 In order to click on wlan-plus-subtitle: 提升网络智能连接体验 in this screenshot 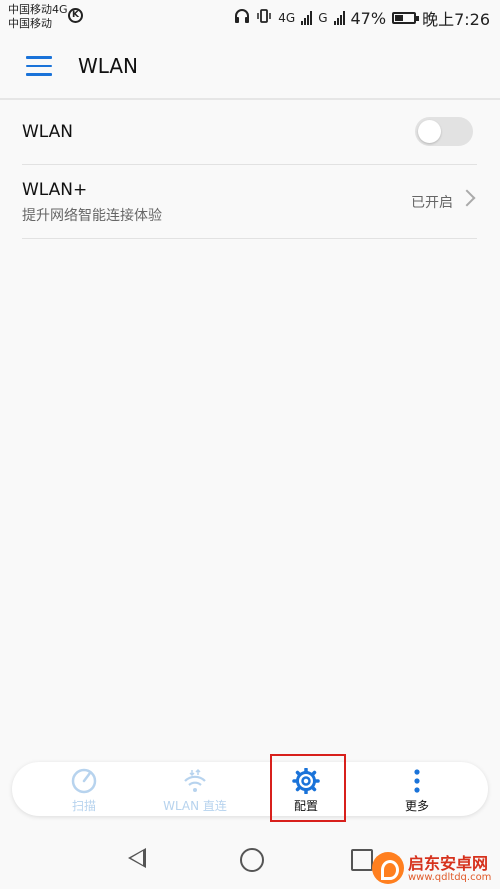, I will do `click(92, 216)`.